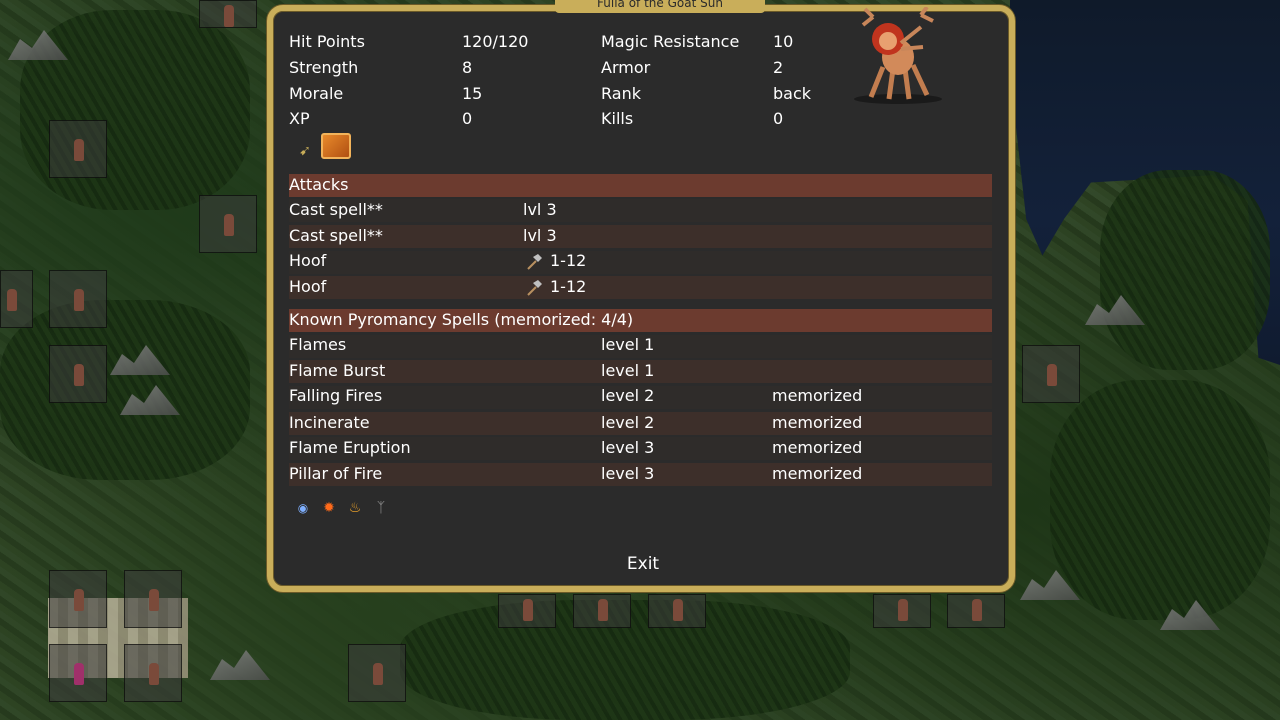 The height and width of the screenshot is (720, 1280). Describe the element at coordinates (495, 41) in the screenshot. I see `stat-value-hit-points: 120/120` at that location.